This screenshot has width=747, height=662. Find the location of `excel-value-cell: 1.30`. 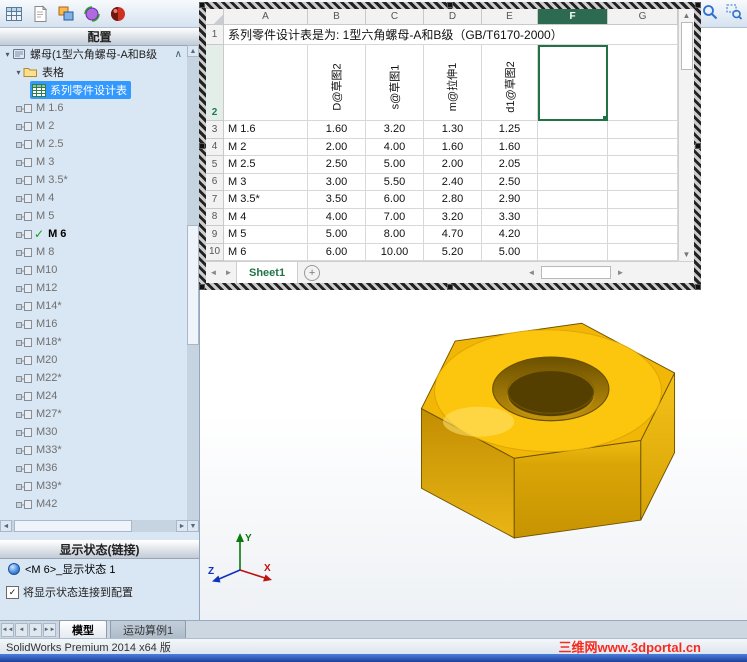

excel-value-cell: 1.30 is located at coordinates (453, 130).